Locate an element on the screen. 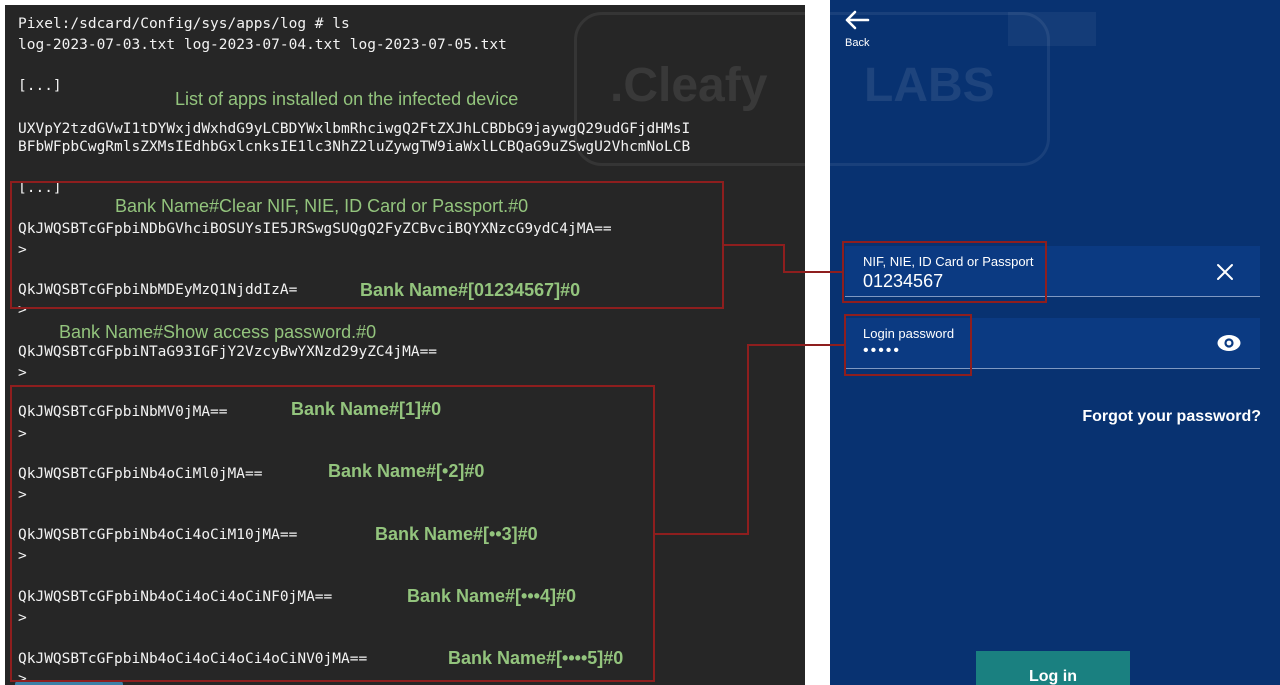 Image resolution: width=1280 pixels, height=685 pixels. highlight-box-id is located at coordinates (367, 245).